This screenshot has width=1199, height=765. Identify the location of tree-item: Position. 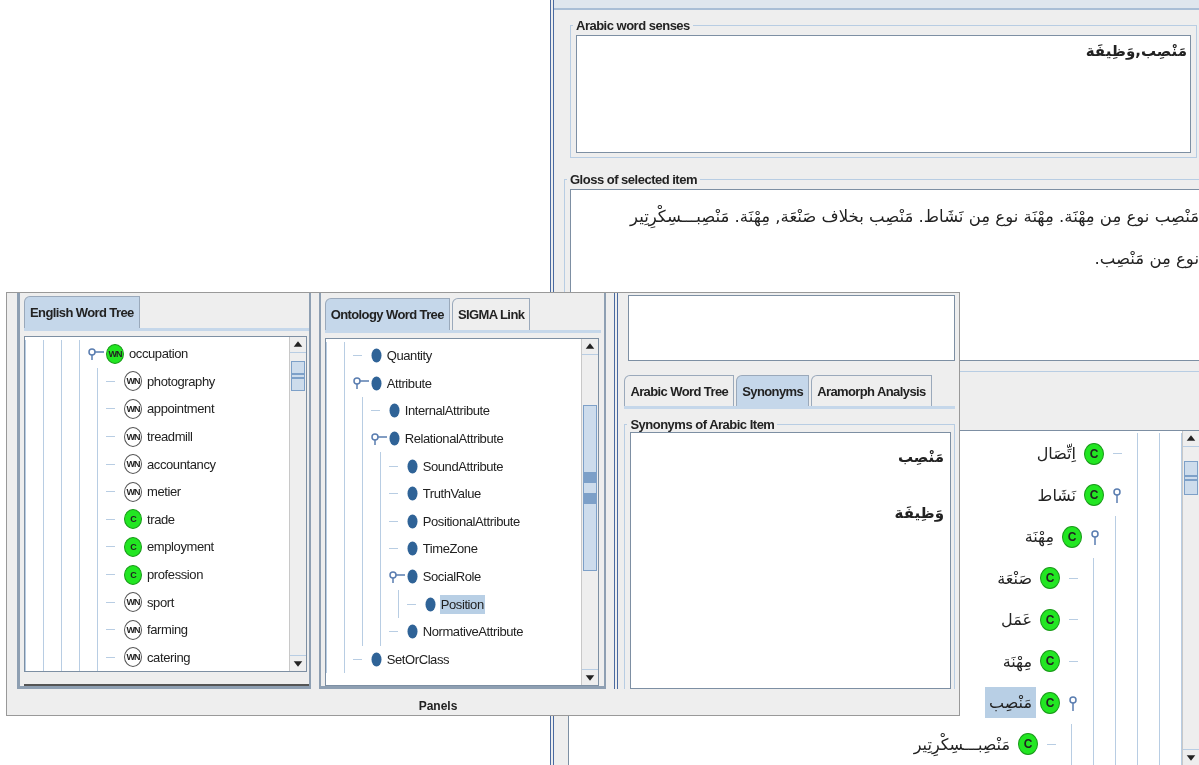
(462, 604).